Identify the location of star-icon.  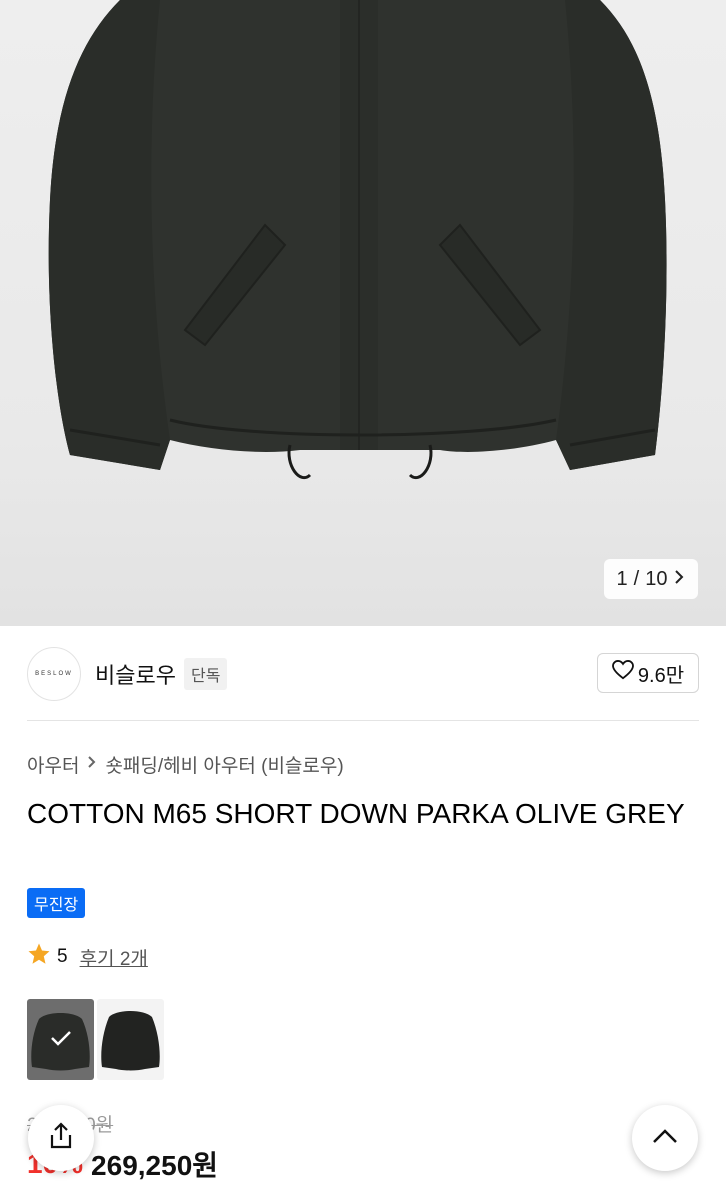
(39, 957).